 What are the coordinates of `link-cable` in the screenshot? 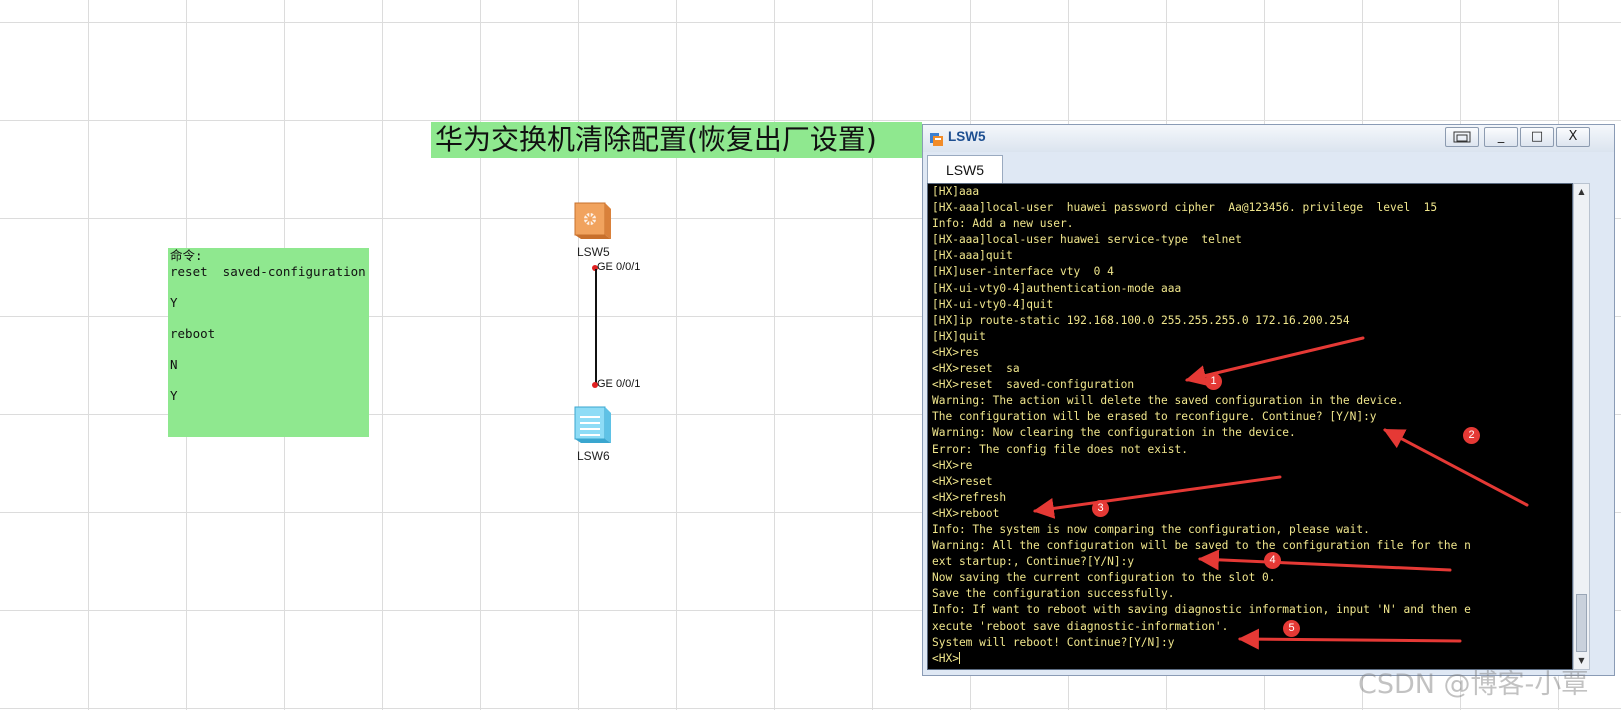 It's located at (596, 328).